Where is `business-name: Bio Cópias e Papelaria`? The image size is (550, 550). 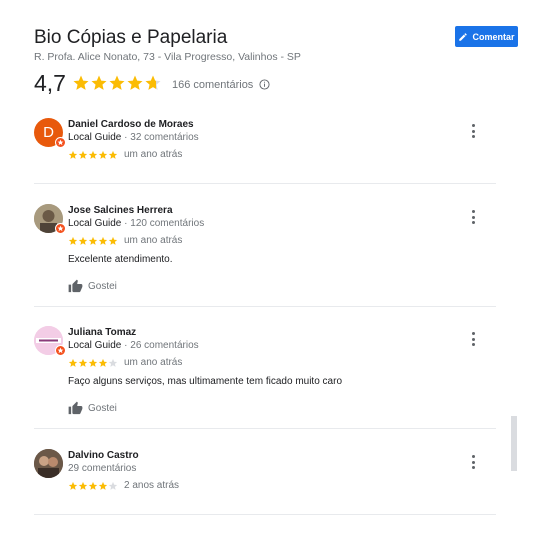 business-name: Bio Cópias e Papelaria is located at coordinates (131, 37).